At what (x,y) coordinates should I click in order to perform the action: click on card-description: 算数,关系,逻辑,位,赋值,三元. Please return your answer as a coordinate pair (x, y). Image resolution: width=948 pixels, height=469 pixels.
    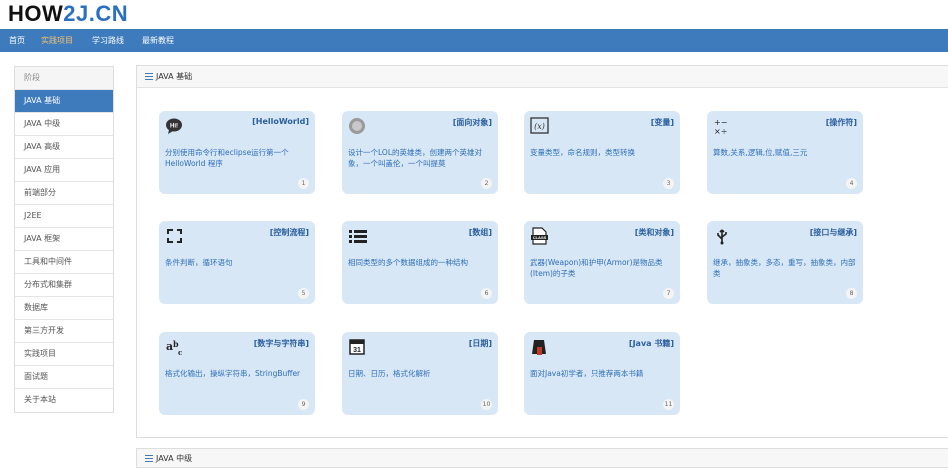
    Looking at the image, I should click on (760, 152).